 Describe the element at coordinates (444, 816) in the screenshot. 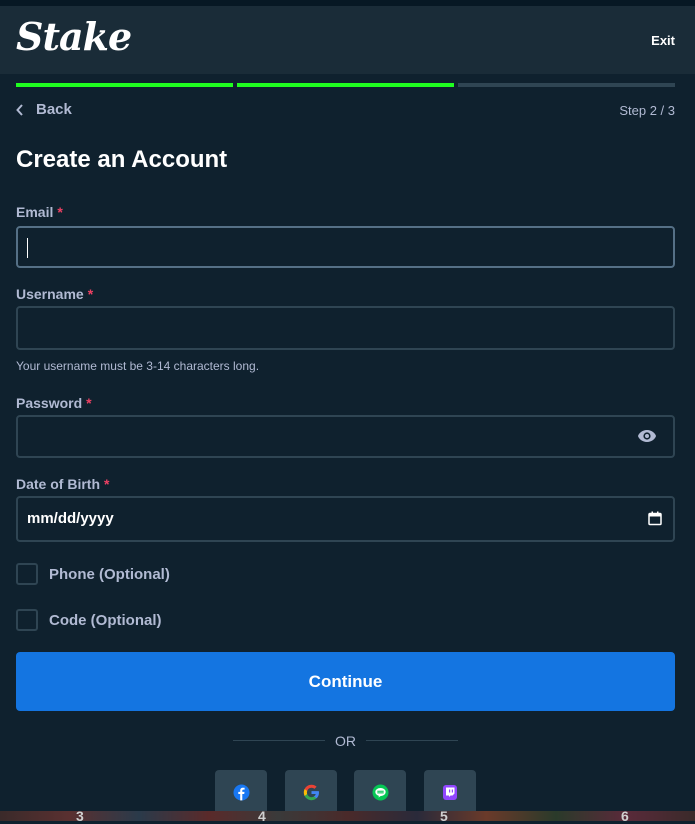

I see `strip-number: 5` at that location.